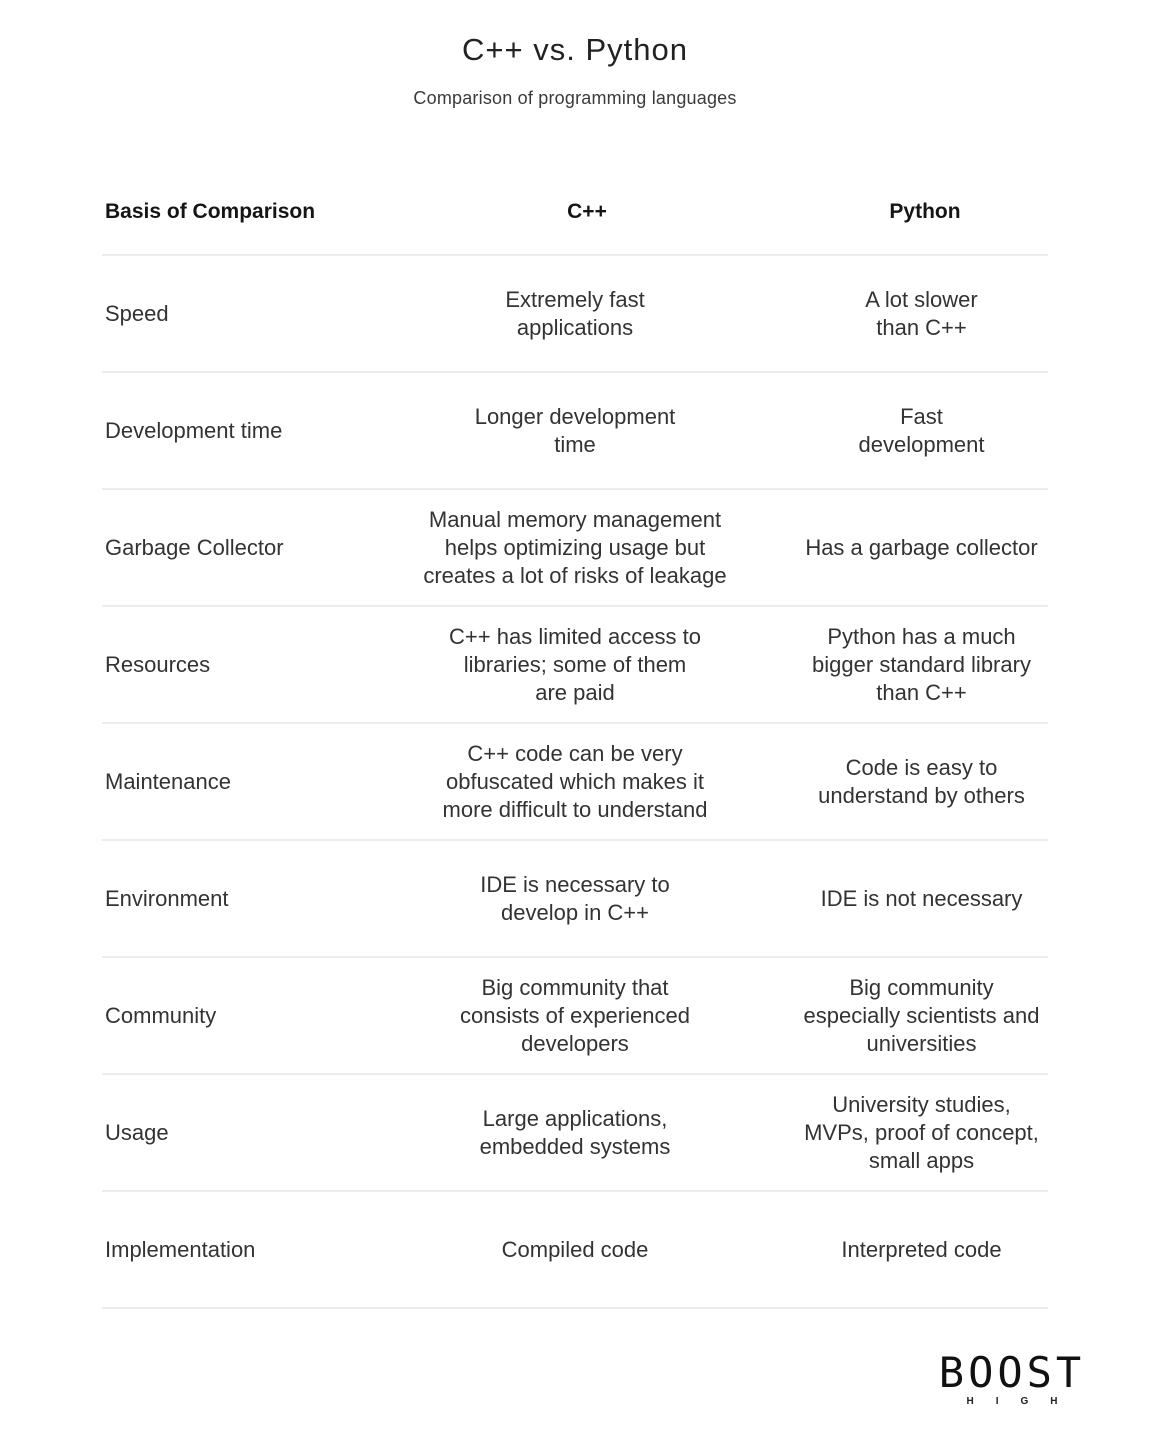 Image resolution: width=1150 pixels, height=1432 pixels. I want to click on row-python-cell: IDE is not necessary, so click(921, 898).